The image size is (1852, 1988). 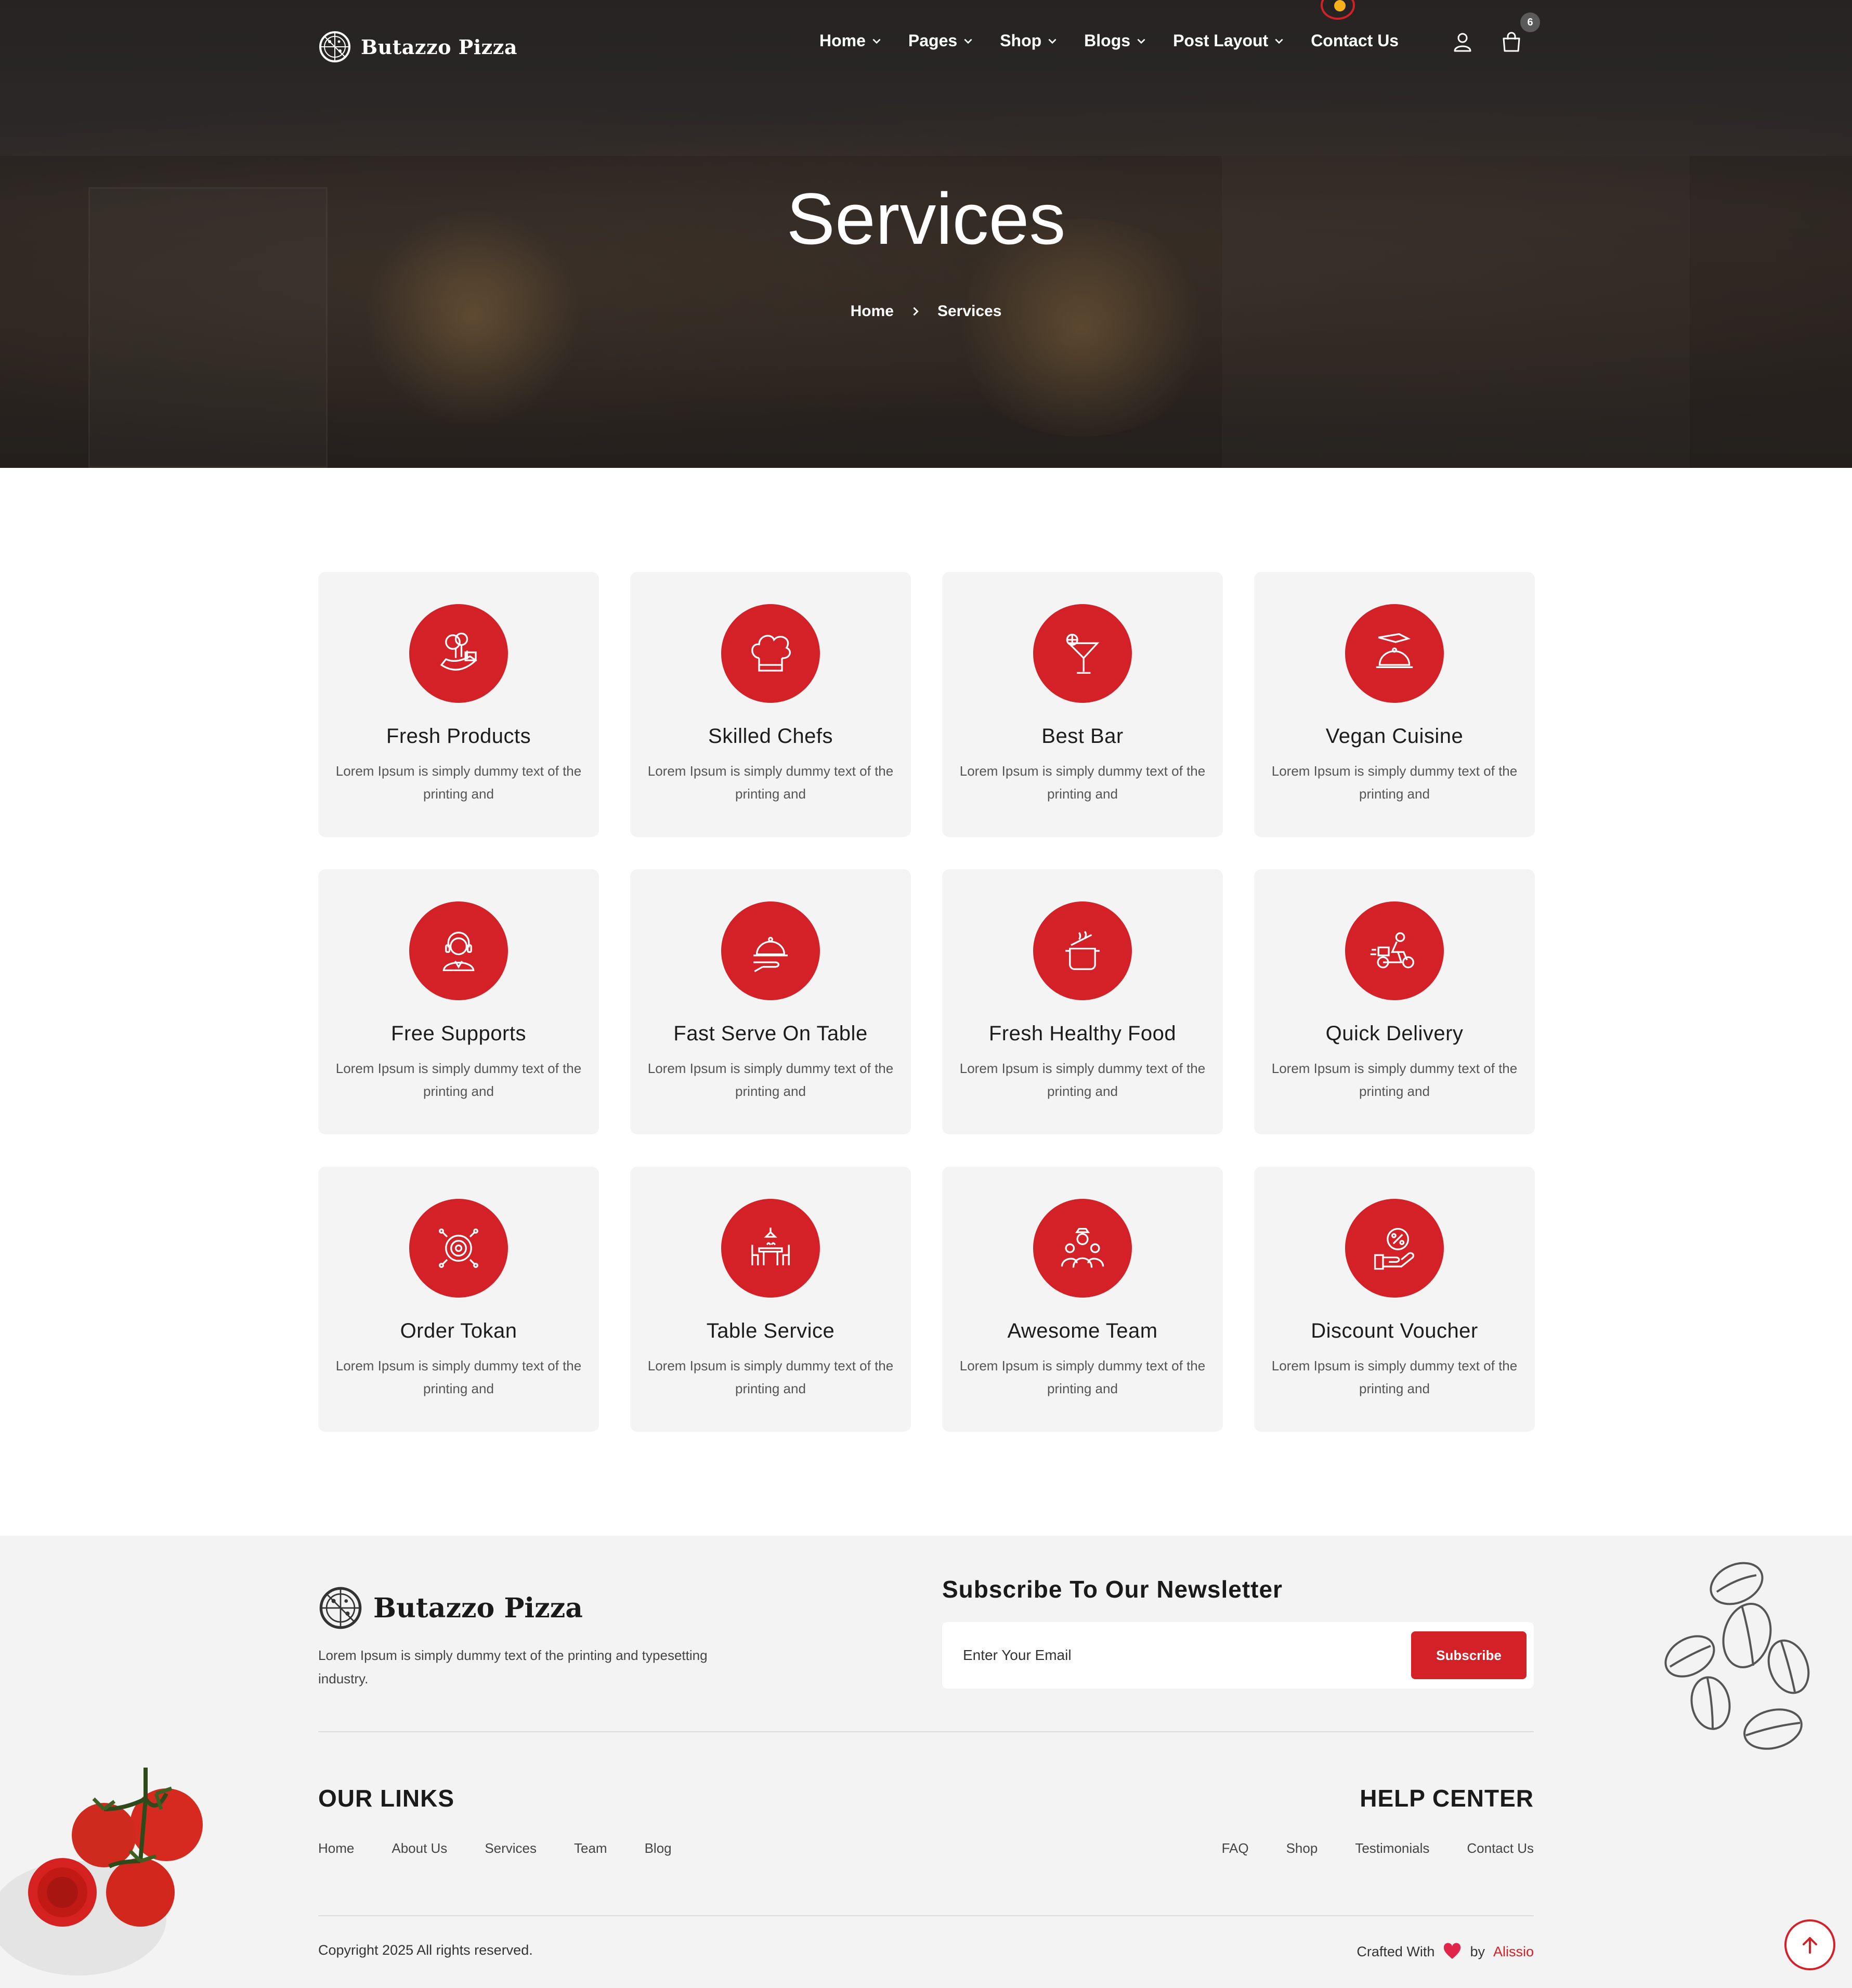 What do you see at coordinates (770, 1330) in the screenshot?
I see `service-title: Table Service` at bounding box center [770, 1330].